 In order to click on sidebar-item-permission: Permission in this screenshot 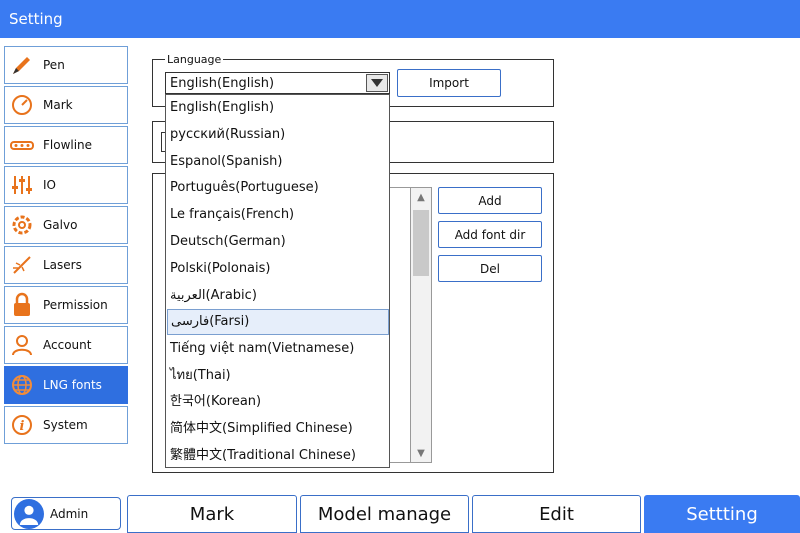, I will do `click(66, 305)`.